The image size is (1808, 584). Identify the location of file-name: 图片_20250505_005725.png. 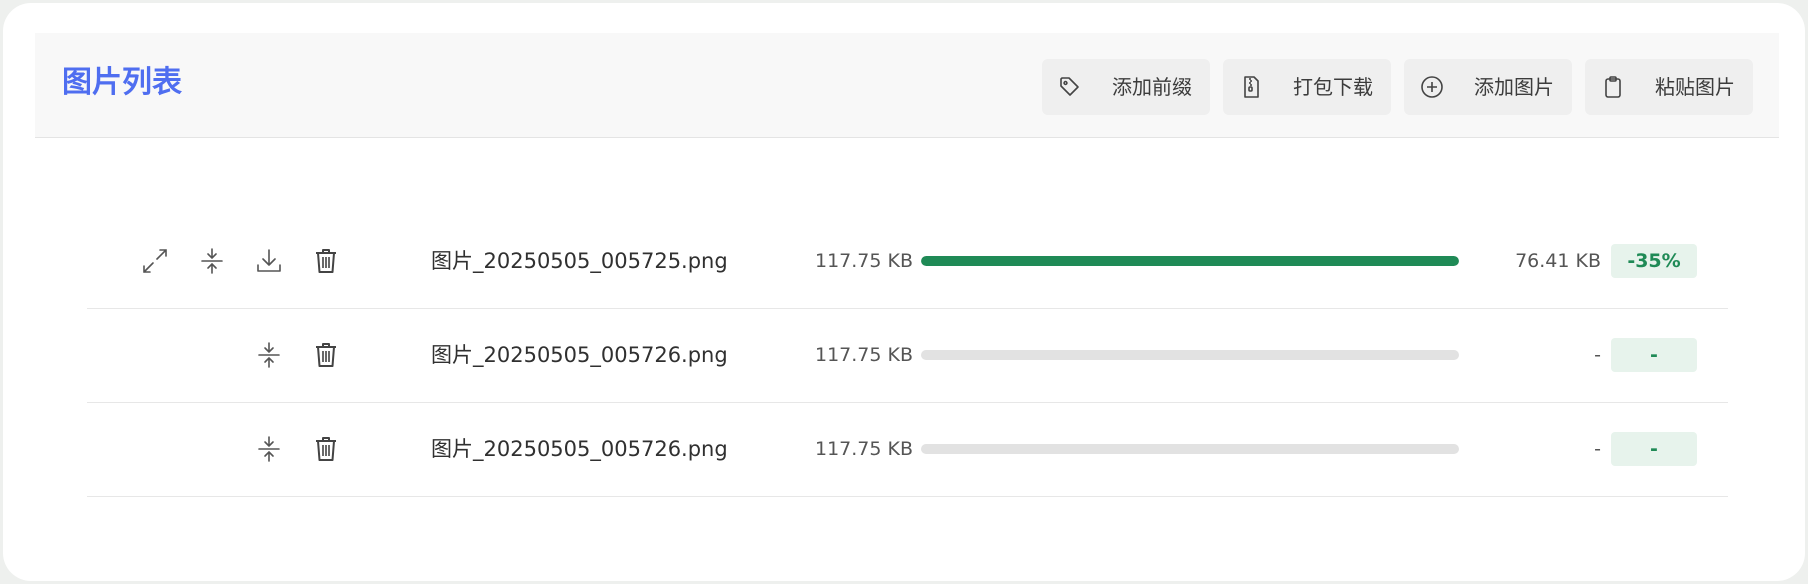
(579, 261).